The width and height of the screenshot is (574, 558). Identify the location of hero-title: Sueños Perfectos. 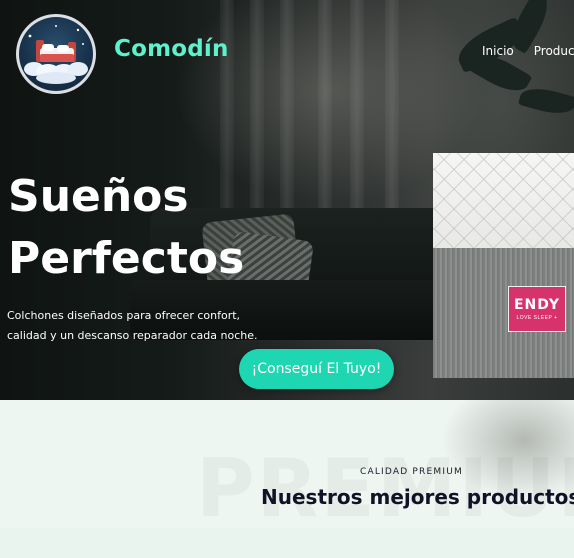
(126, 228).